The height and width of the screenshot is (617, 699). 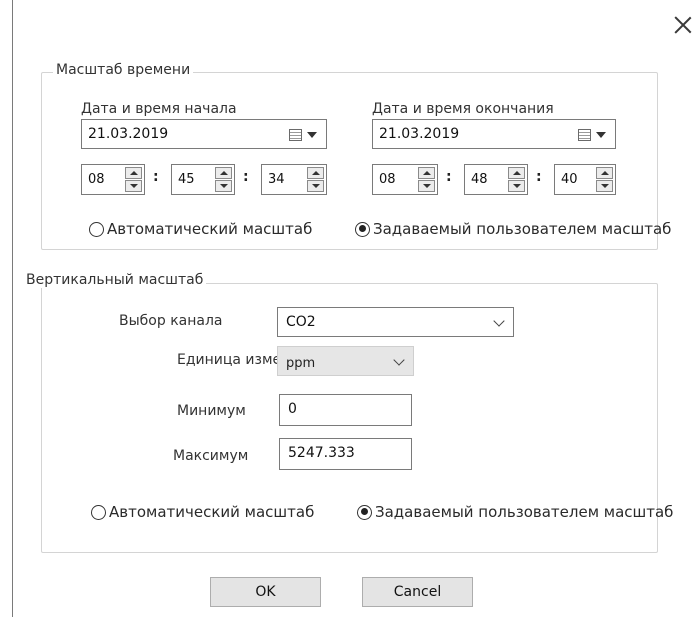 What do you see at coordinates (479, 179) in the screenshot?
I see `end-minutes-value: 48` at bounding box center [479, 179].